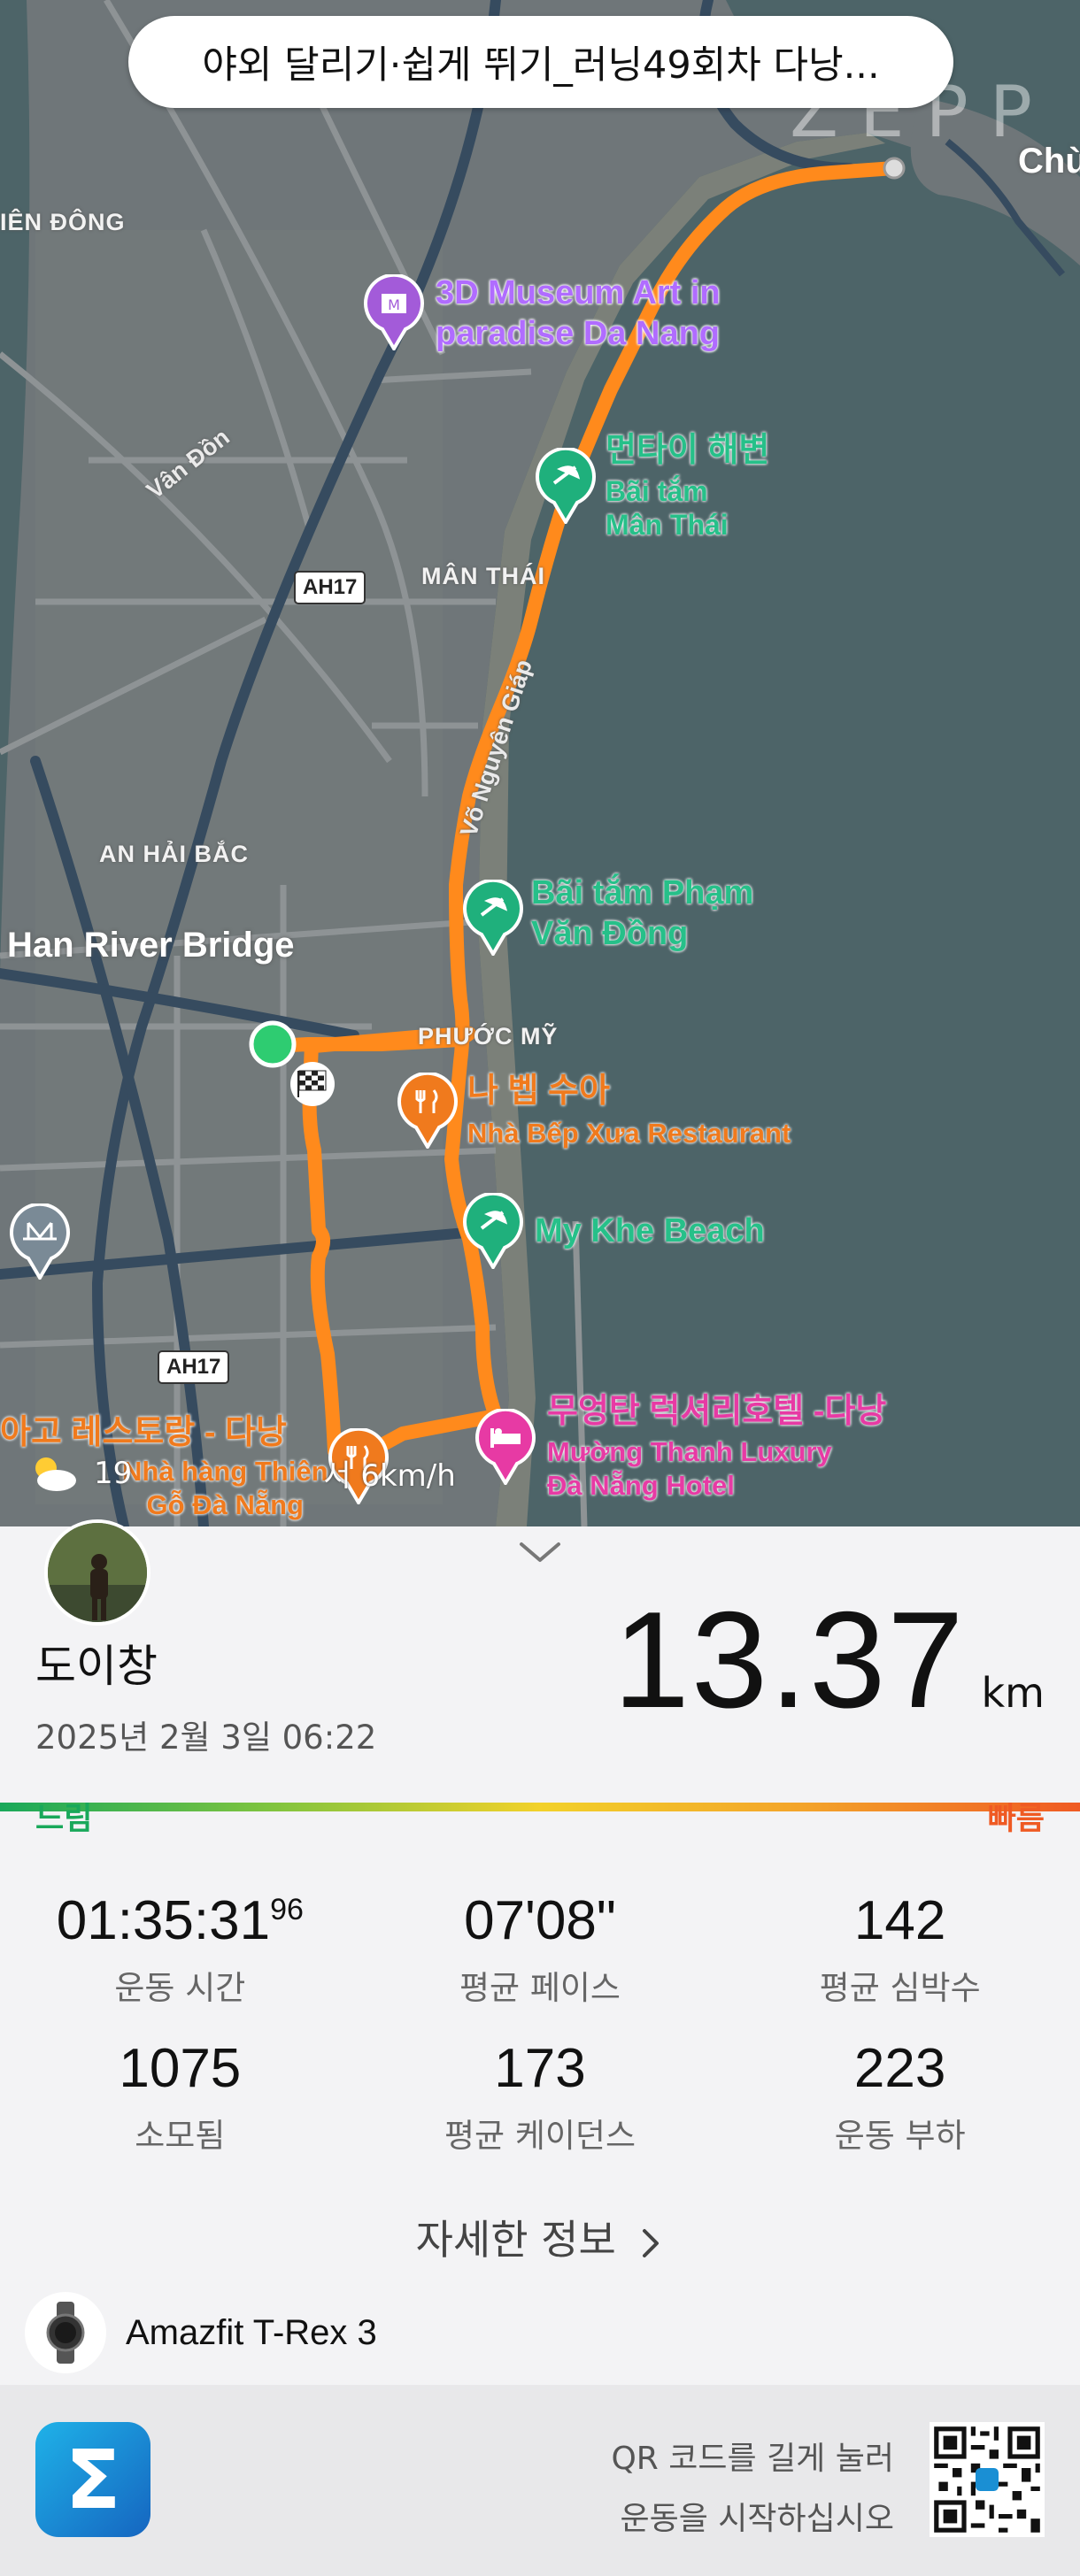 This screenshot has height=2576, width=1080. Describe the element at coordinates (394, 304) in the screenshot. I see `svg-text: M` at that location.